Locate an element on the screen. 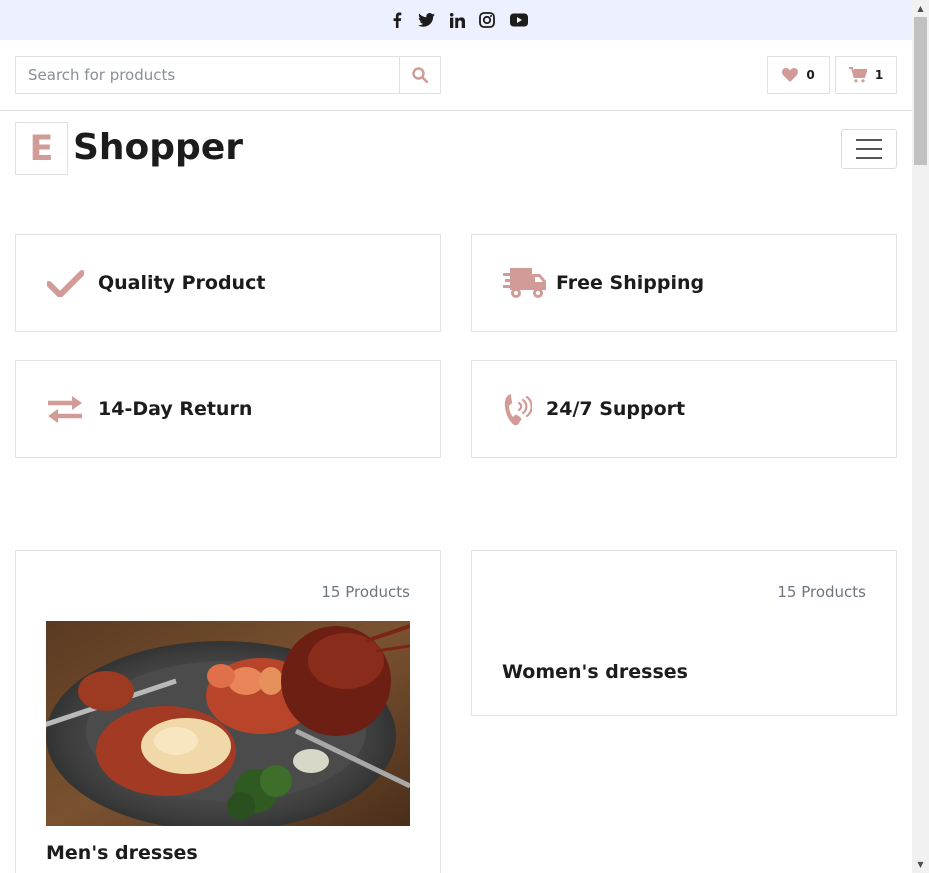  top-social-bar is located at coordinates (456, 20).